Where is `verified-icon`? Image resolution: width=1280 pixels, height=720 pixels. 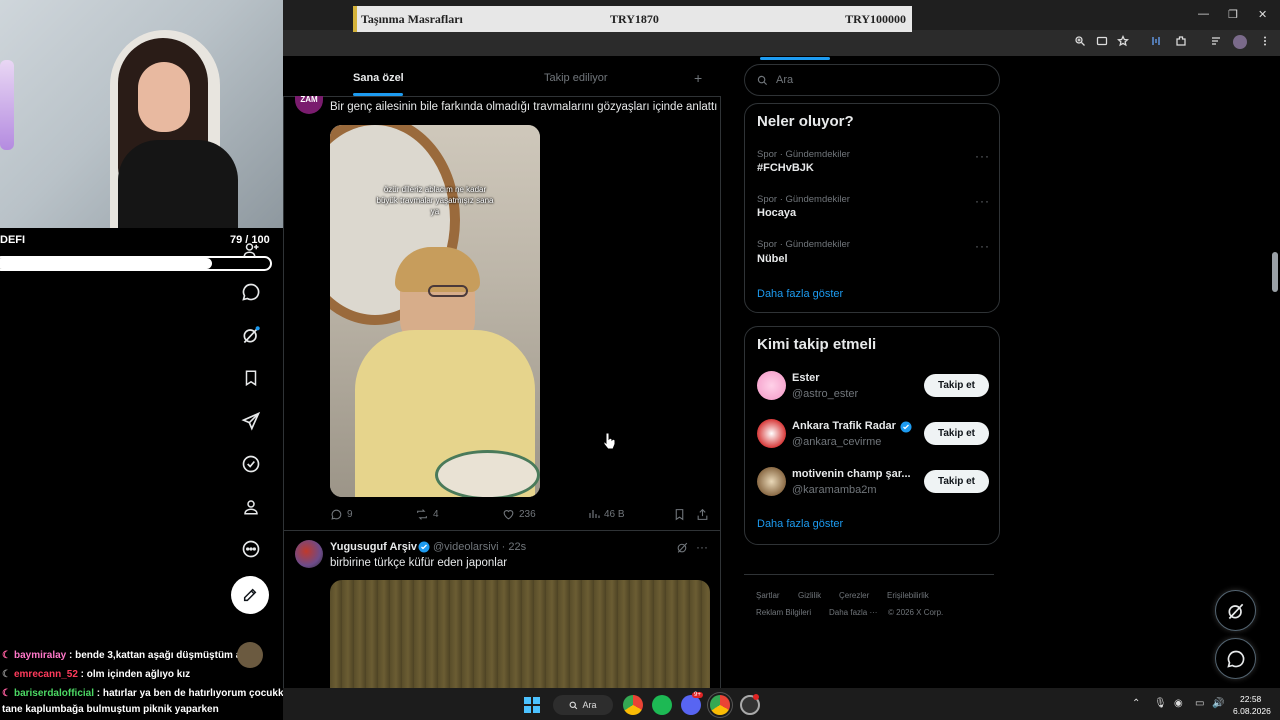
verified-icon is located at coordinates (251, 464).